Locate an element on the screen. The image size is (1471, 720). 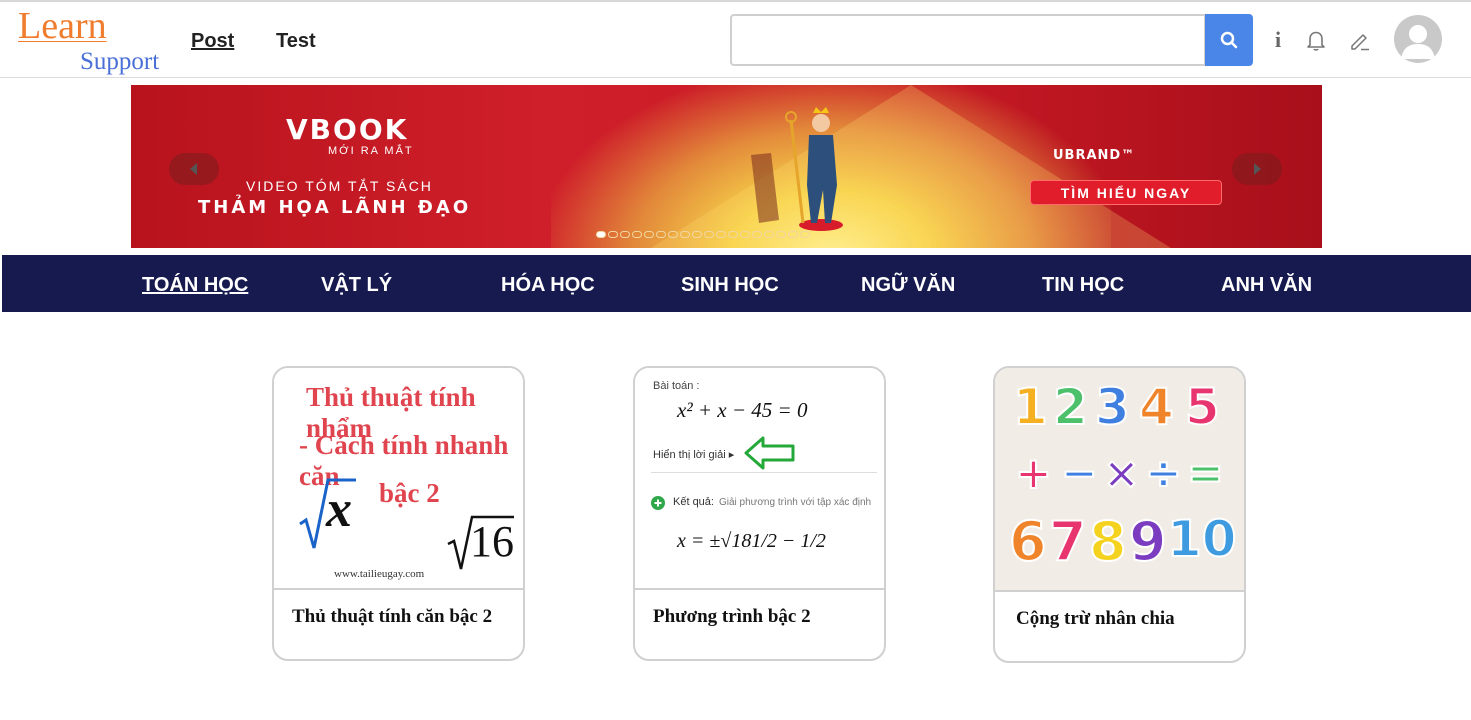
operator-divide: ÷ is located at coordinates (1163, 473).